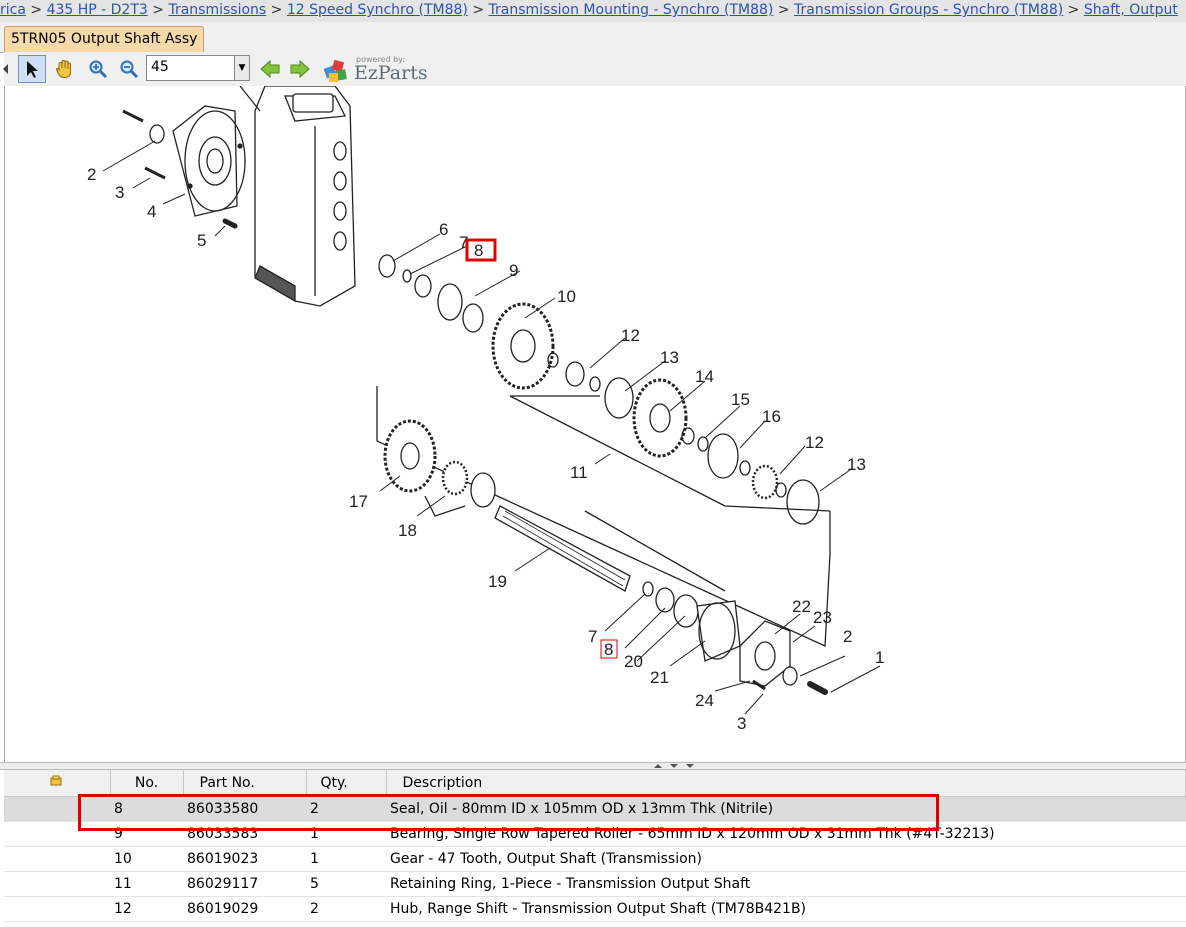 The height and width of the screenshot is (927, 1186). I want to click on toolbar-scroll-left-button, so click(6, 69).